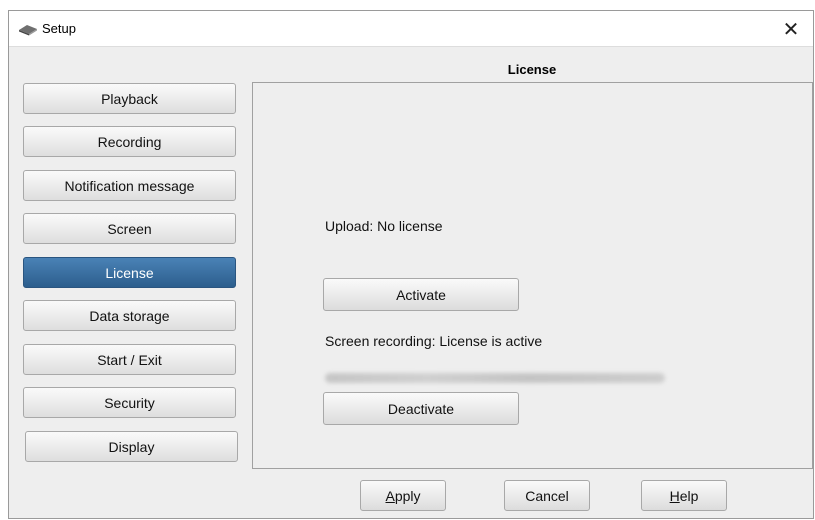  What do you see at coordinates (532, 69) in the screenshot?
I see `panel-title: License` at bounding box center [532, 69].